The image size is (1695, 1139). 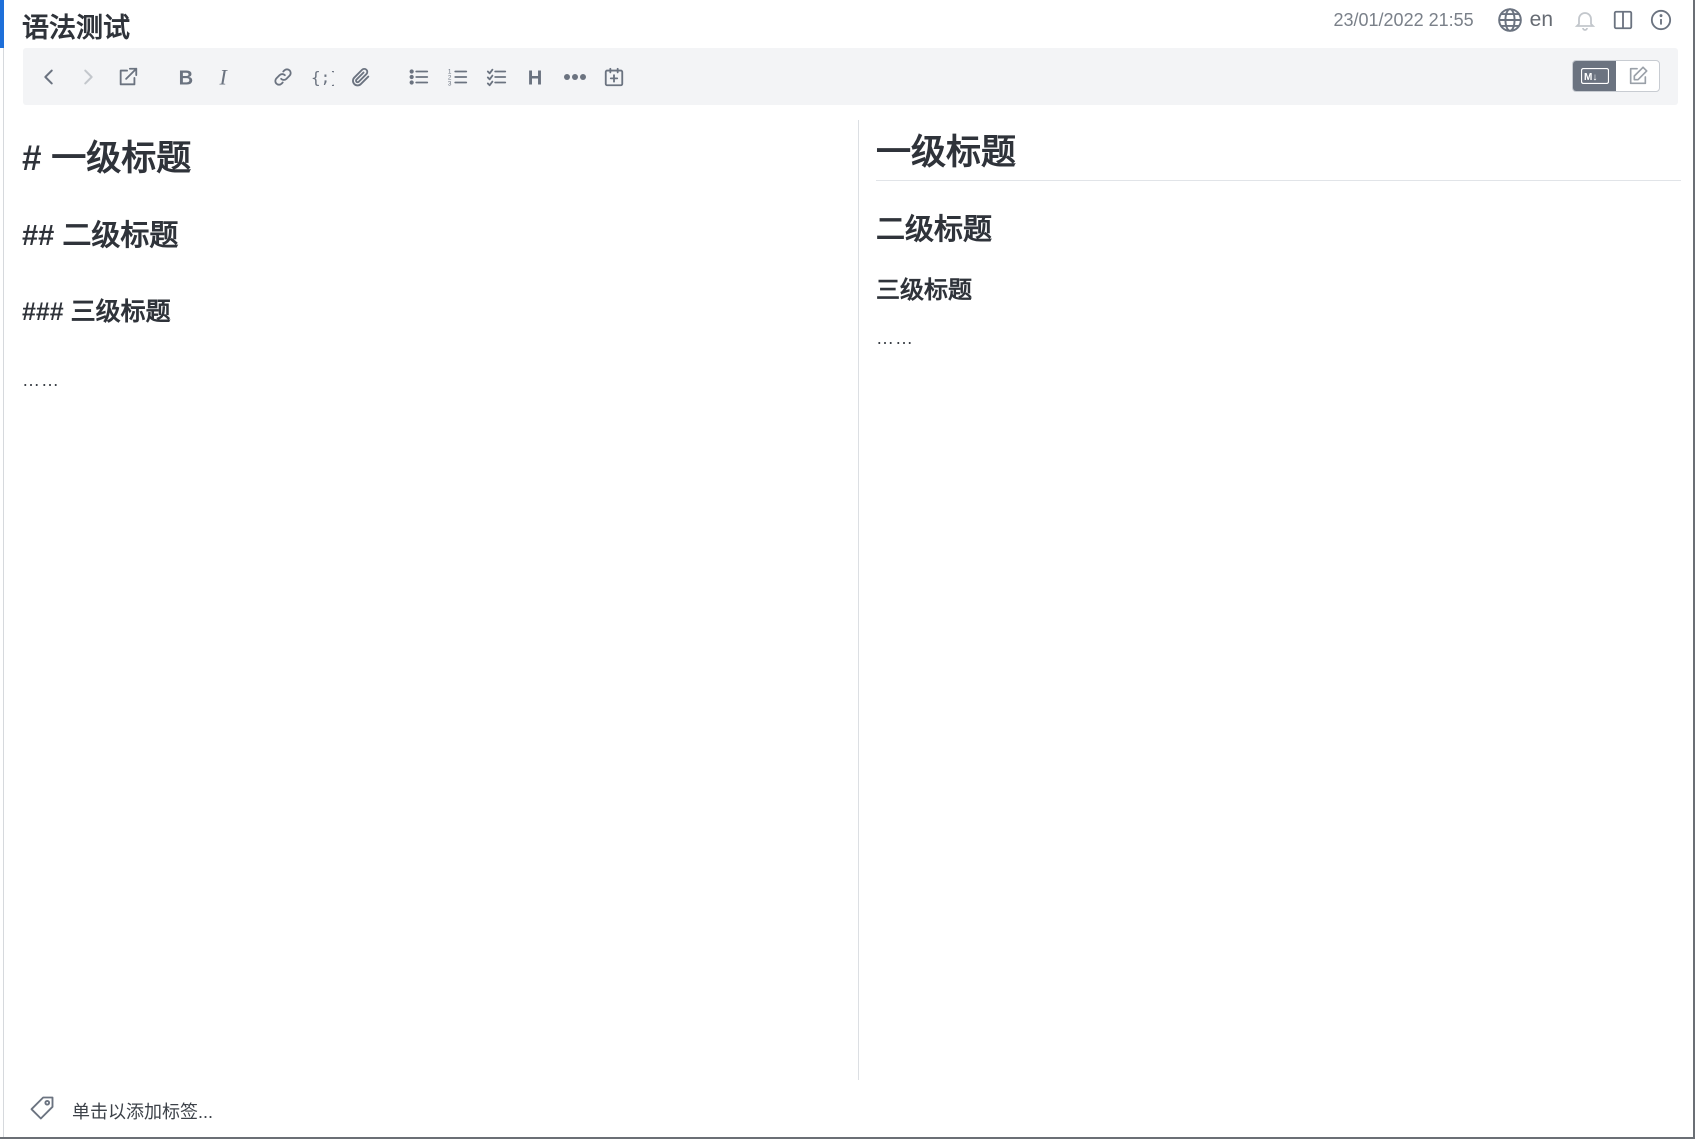 What do you see at coordinates (42, 1110) in the screenshot?
I see `tag-icon` at bounding box center [42, 1110].